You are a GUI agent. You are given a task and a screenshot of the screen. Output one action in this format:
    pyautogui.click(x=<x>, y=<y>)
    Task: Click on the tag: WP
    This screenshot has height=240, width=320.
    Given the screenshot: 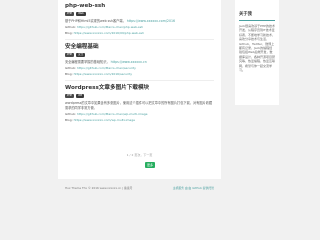 What is the action you would take?
    pyautogui.click(x=80, y=96)
    